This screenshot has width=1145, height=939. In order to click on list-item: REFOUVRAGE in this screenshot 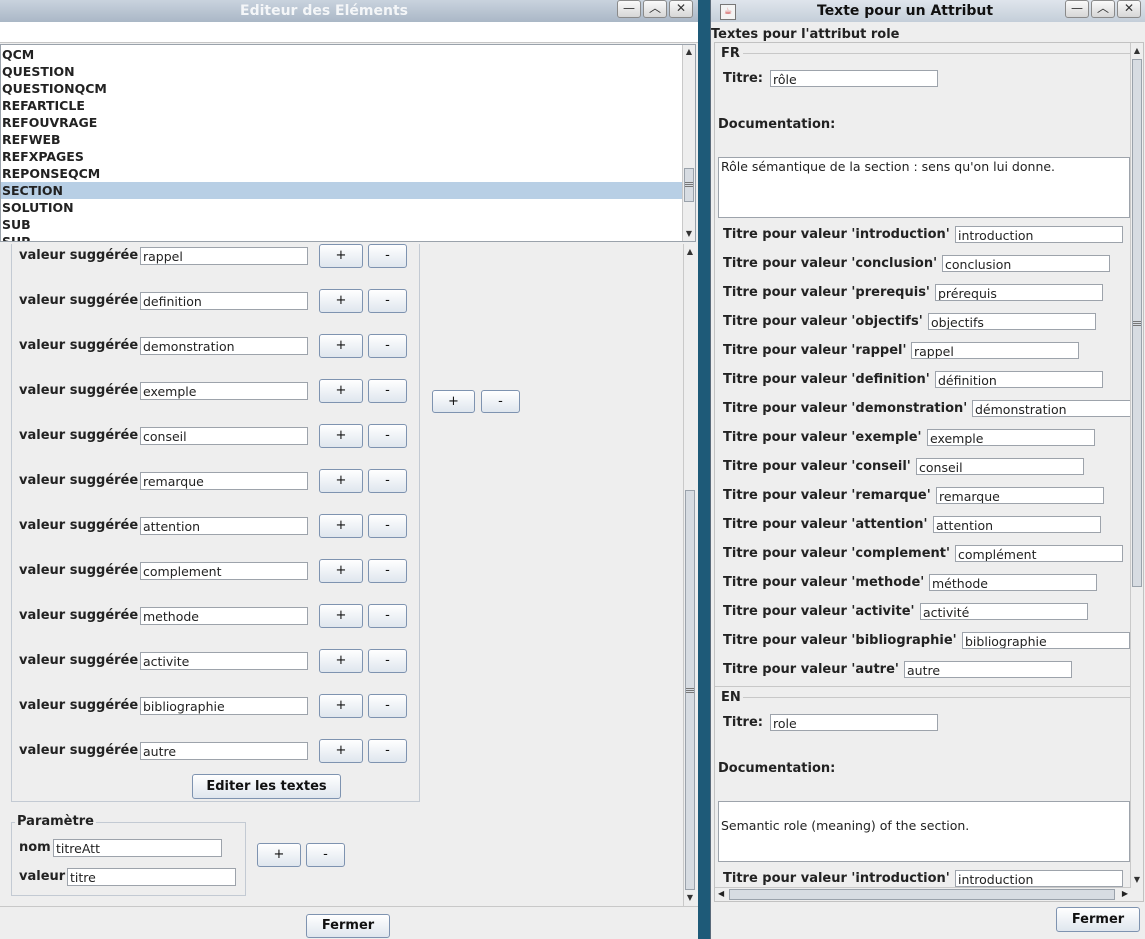, I will do `click(341, 122)`.